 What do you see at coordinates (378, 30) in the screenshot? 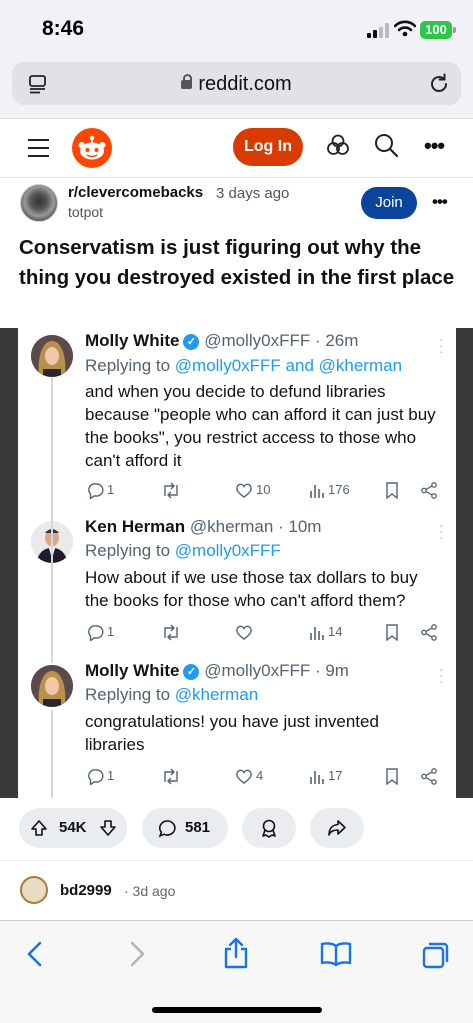
I see `cellular-signal-icon` at bounding box center [378, 30].